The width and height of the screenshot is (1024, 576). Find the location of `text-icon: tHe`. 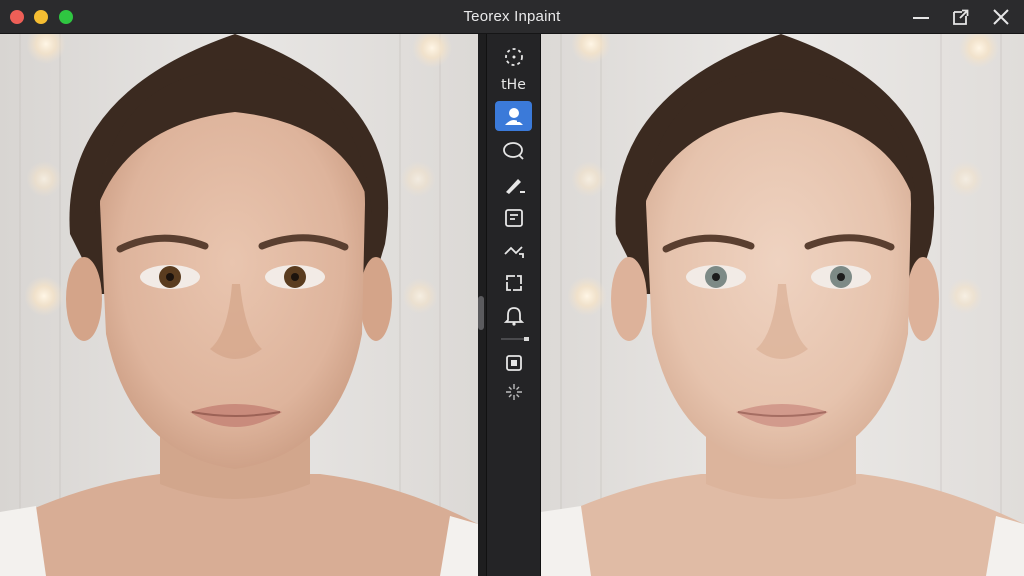

text-icon: tHe is located at coordinates (513, 85).